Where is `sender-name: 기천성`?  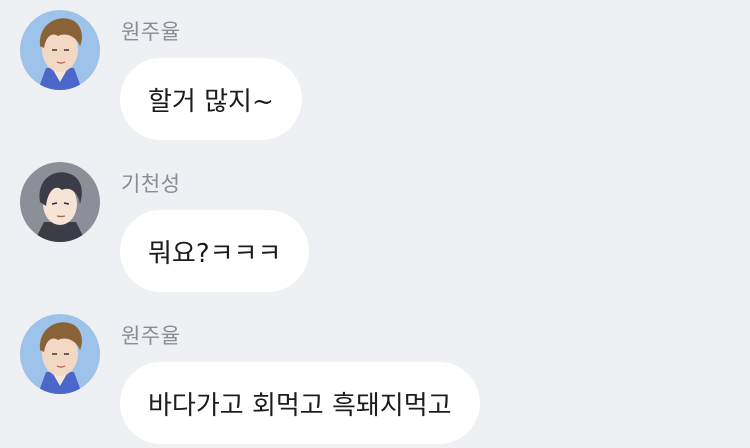 sender-name: 기천성 is located at coordinates (151, 184).